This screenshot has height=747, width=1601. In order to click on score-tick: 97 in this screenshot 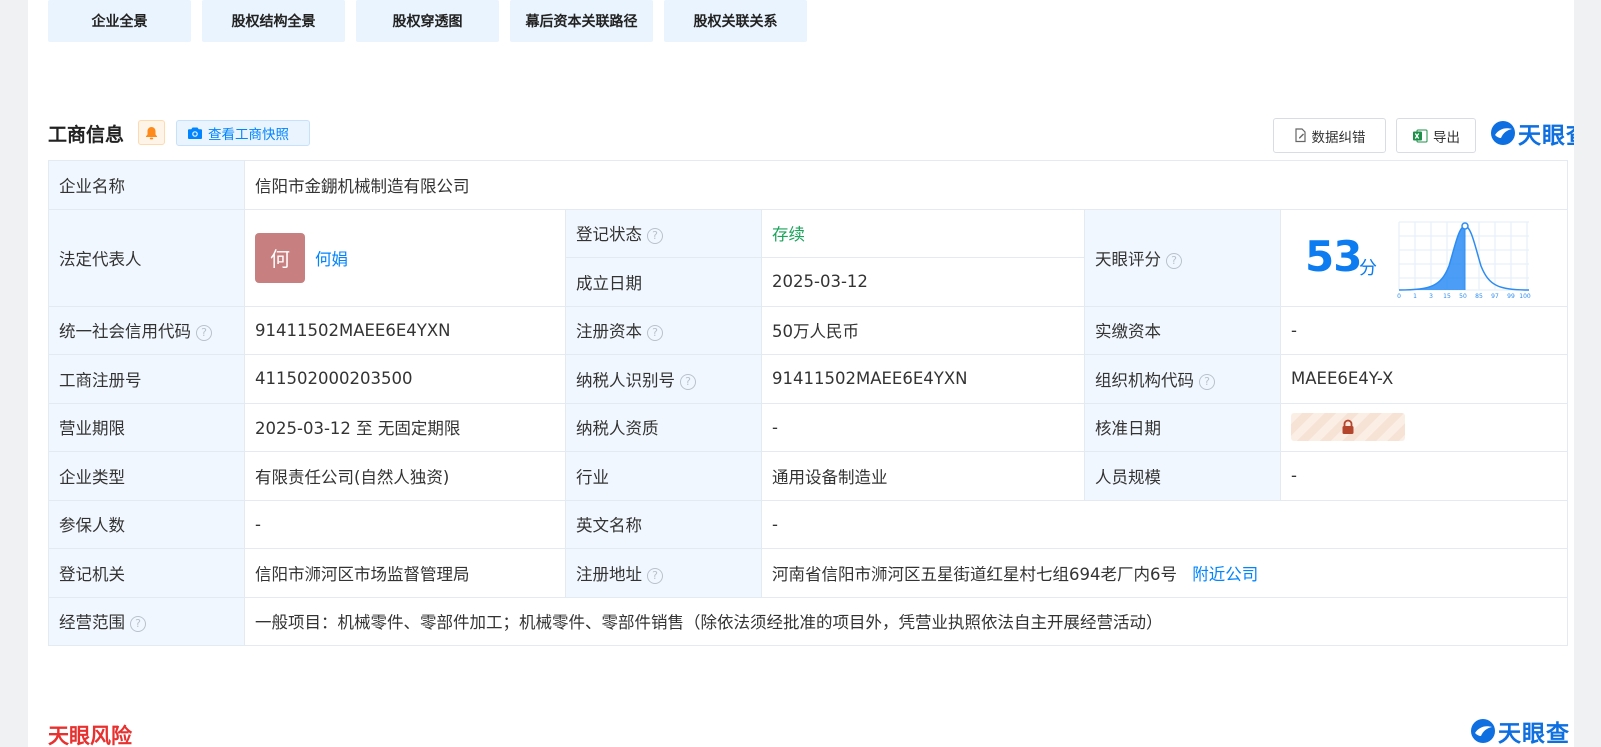, I will do `click(1495, 296)`.